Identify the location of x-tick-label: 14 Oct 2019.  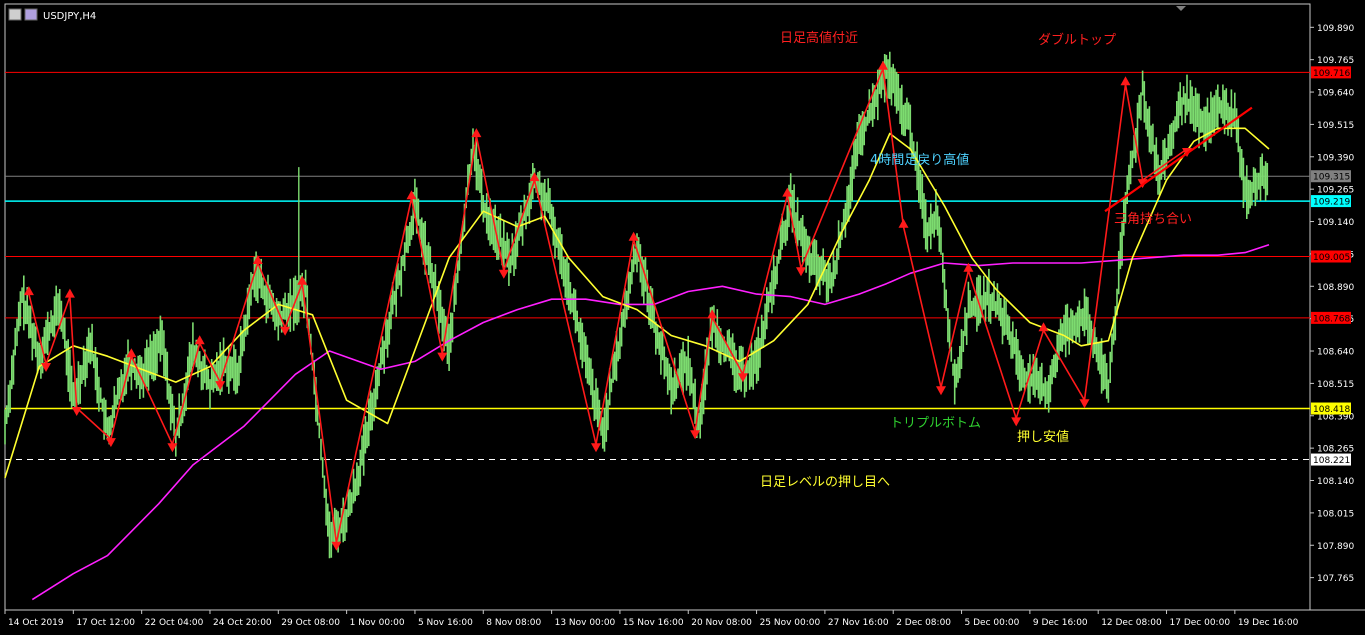
(36, 623).